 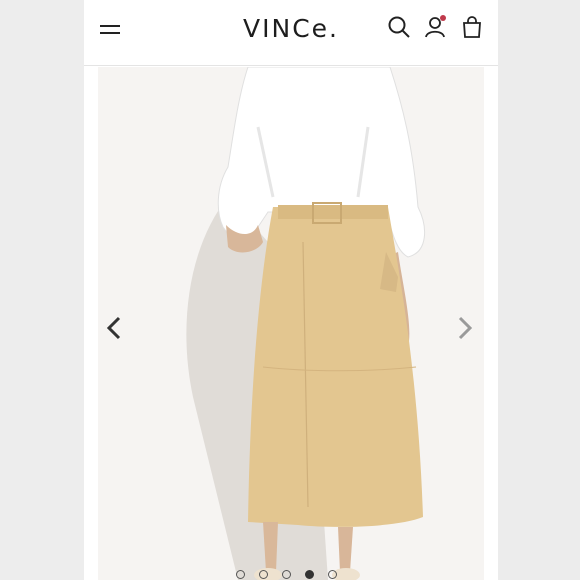 What do you see at coordinates (42, 290) in the screenshot?
I see `left-backdrop` at bounding box center [42, 290].